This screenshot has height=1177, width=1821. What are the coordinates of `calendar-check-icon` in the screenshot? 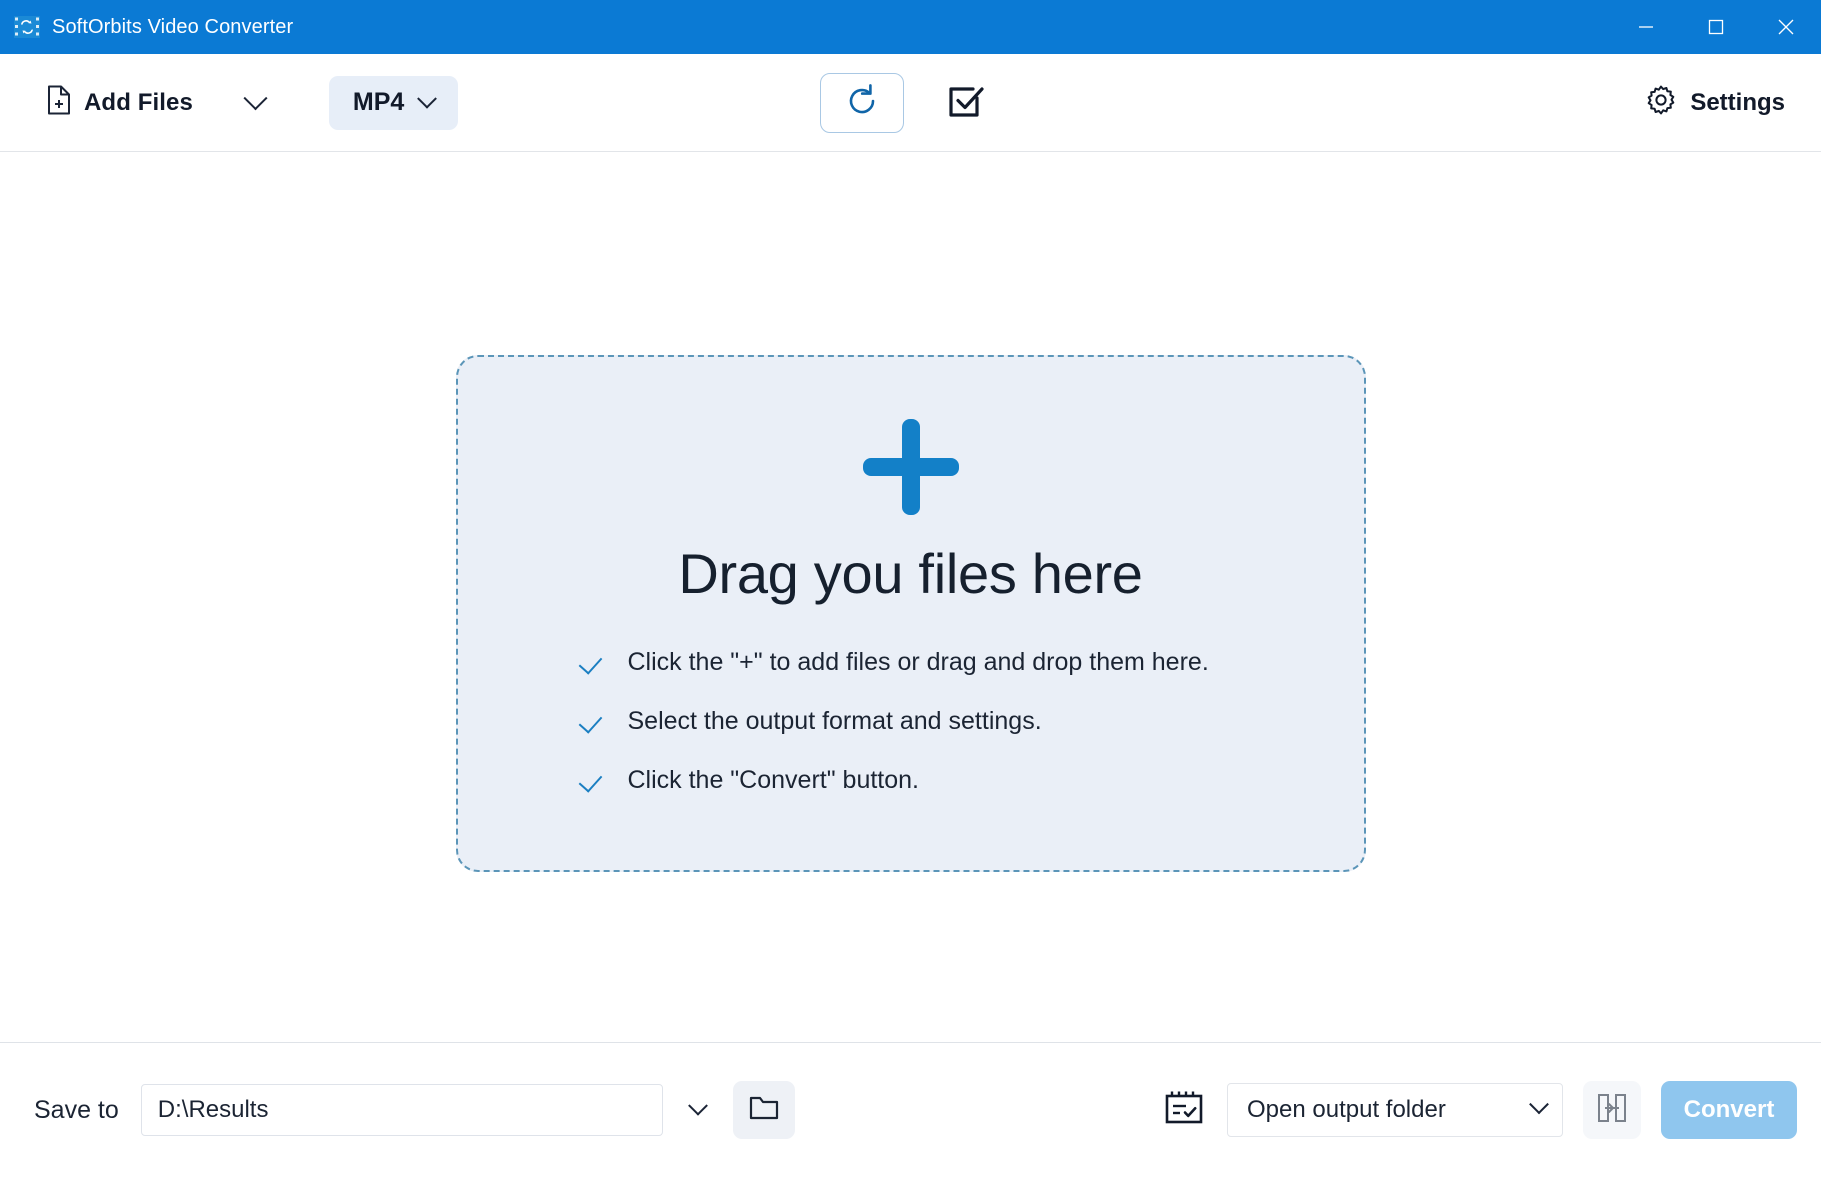 It's located at (1184, 1110).